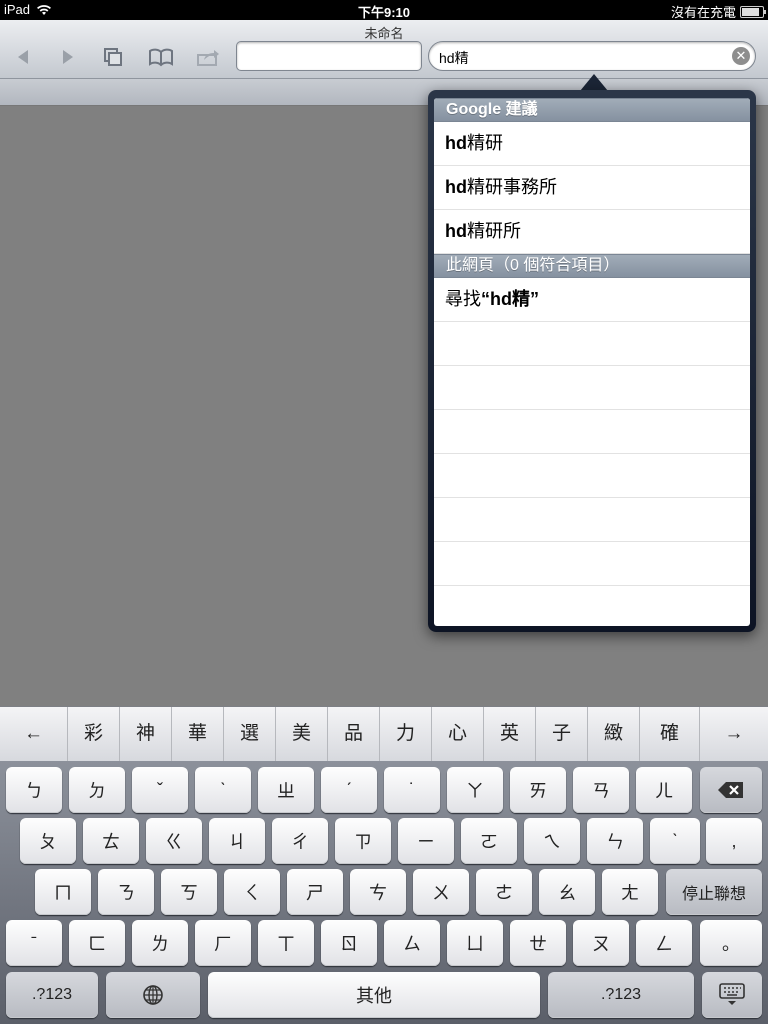 This screenshot has height=1024, width=768. I want to click on key: ㄦ, so click(664, 790).